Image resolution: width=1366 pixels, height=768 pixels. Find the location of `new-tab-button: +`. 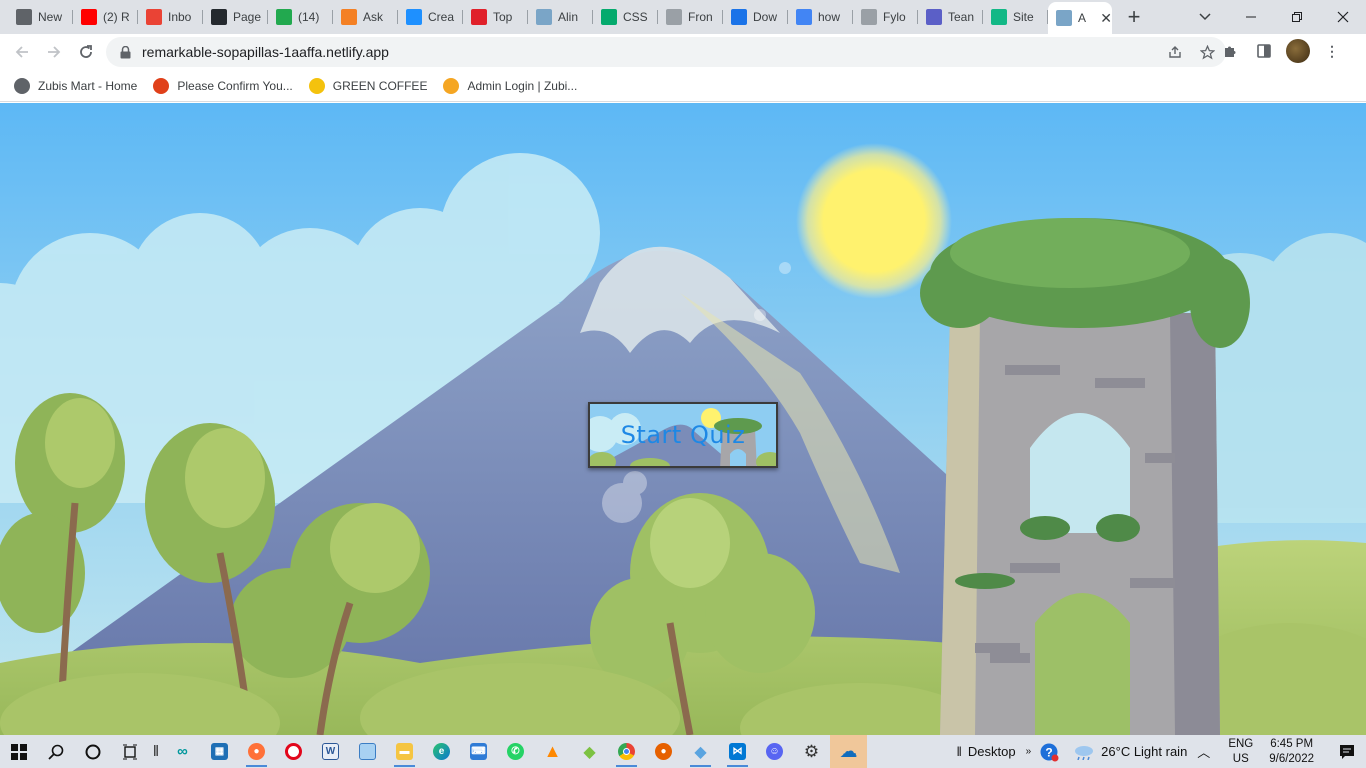

new-tab-button: + is located at coordinates (1134, 17).